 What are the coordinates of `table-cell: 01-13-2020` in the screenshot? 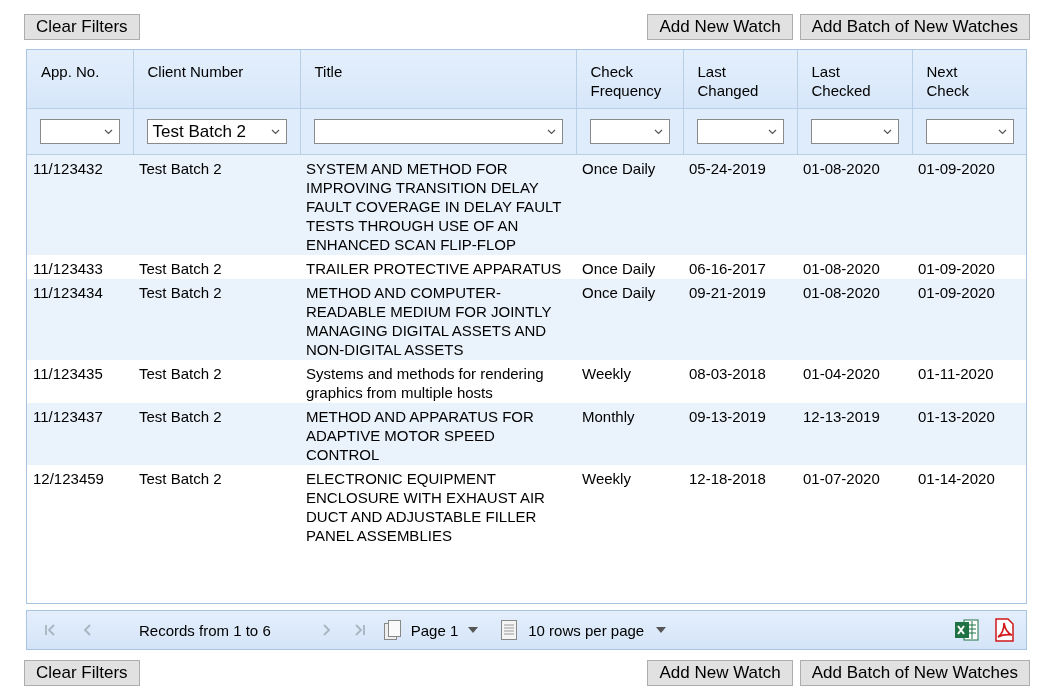 It's located at (956, 416).